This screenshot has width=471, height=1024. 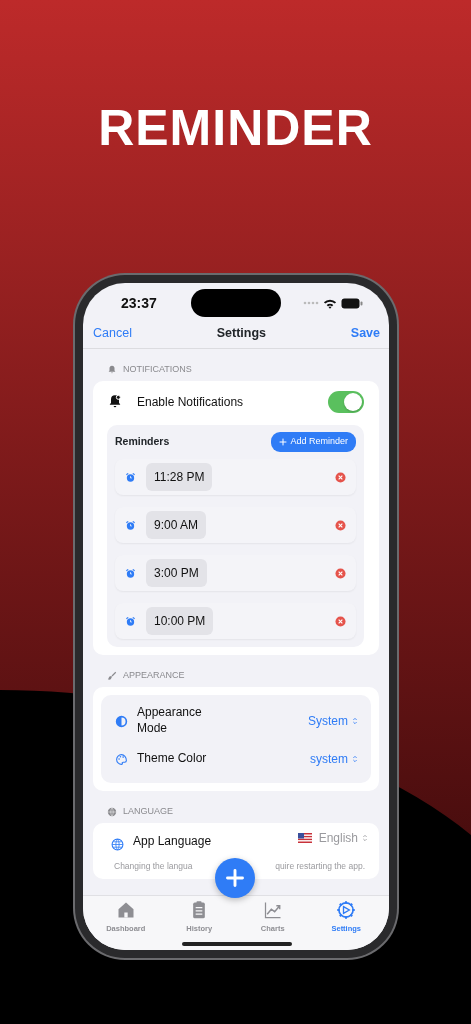 I want to click on signal-icon, so click(x=311, y=303).